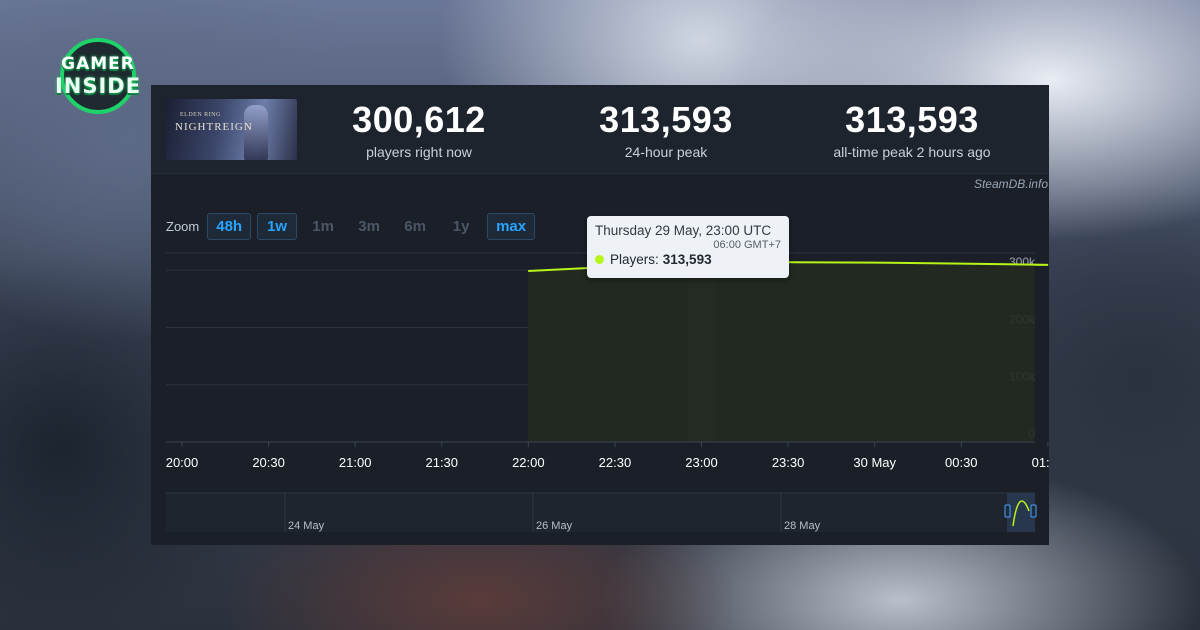 The image size is (1200, 630). Describe the element at coordinates (441, 462) in the screenshot. I see `x-tick-label: 21:30` at that location.